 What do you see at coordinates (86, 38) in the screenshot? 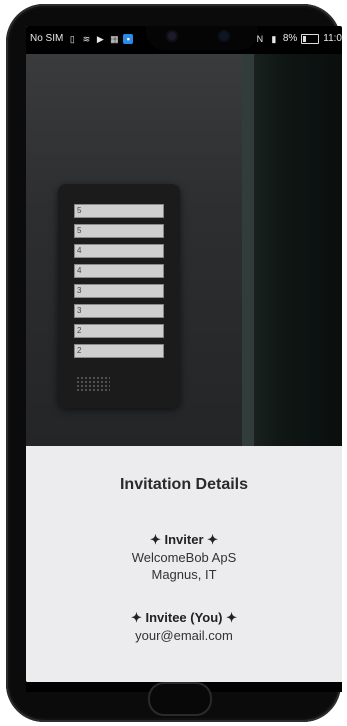
I see `wifi-icon: ≋` at bounding box center [86, 38].